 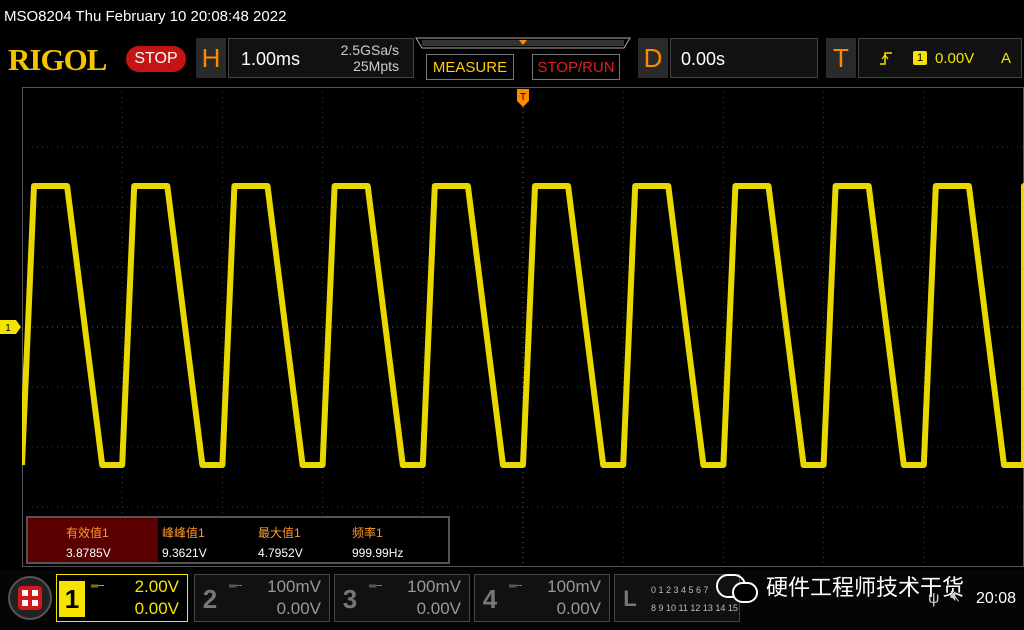 I want to click on main-menu-button, so click(x=30, y=598).